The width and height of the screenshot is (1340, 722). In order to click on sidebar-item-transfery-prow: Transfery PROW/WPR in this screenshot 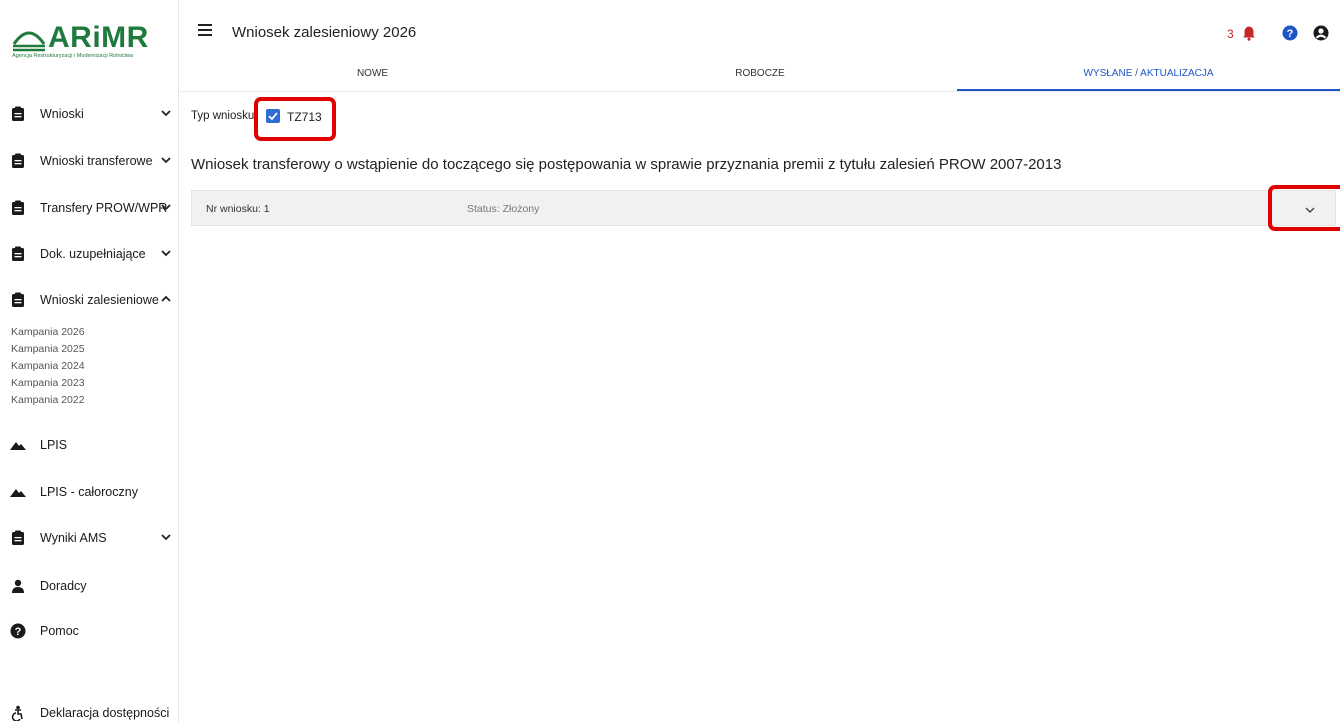, I will do `click(89, 208)`.